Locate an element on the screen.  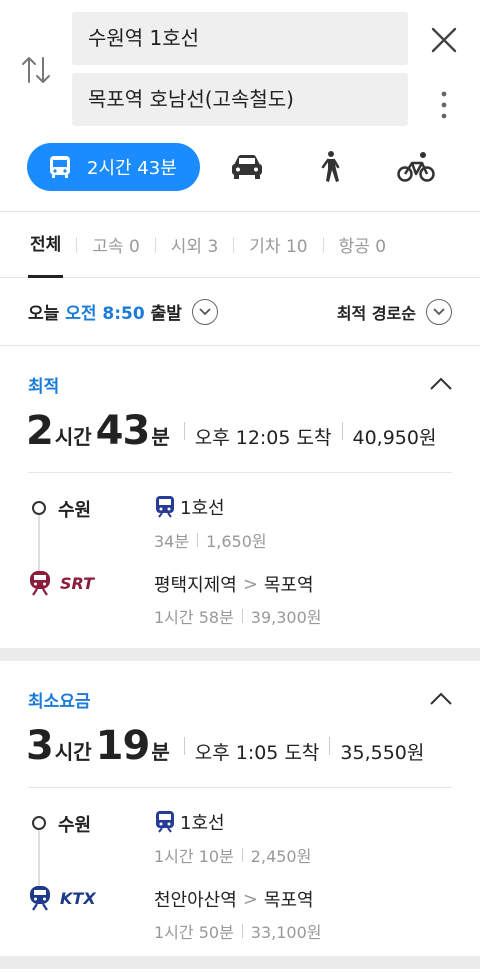
car-icon is located at coordinates (247, 167).